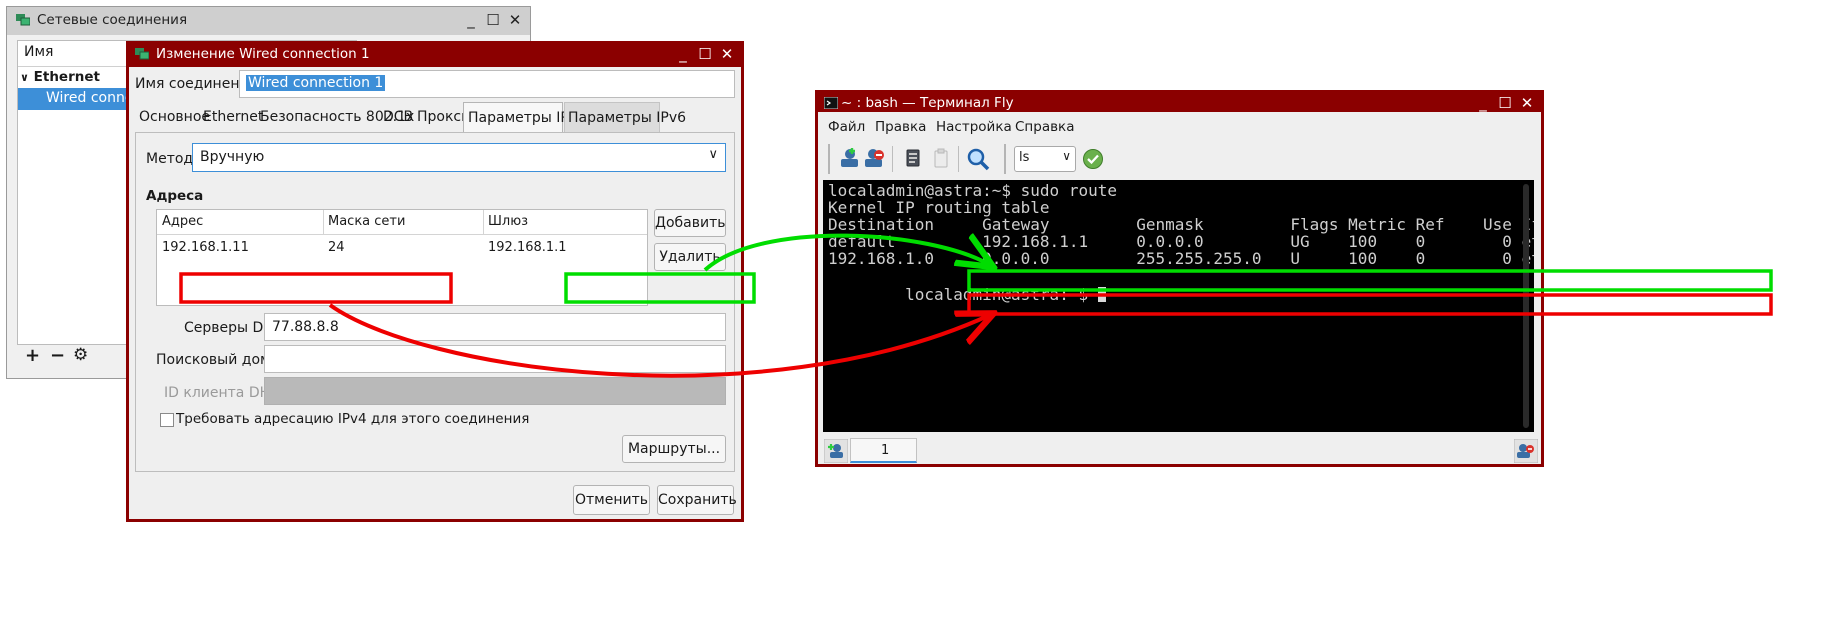 The width and height of the screenshot is (1826, 631). What do you see at coordinates (849, 158) in the screenshot?
I see `new-session-icon` at bounding box center [849, 158].